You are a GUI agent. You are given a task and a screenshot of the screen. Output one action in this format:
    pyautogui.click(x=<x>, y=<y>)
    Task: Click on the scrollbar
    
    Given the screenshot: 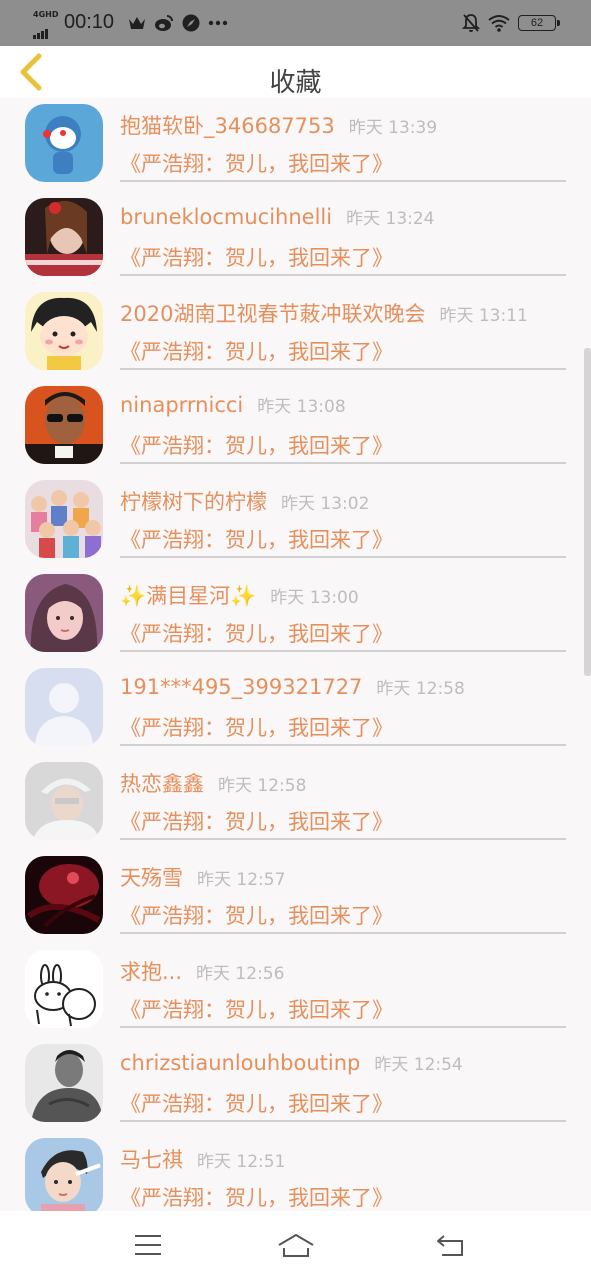 What is the action you would take?
    pyautogui.click(x=587, y=512)
    